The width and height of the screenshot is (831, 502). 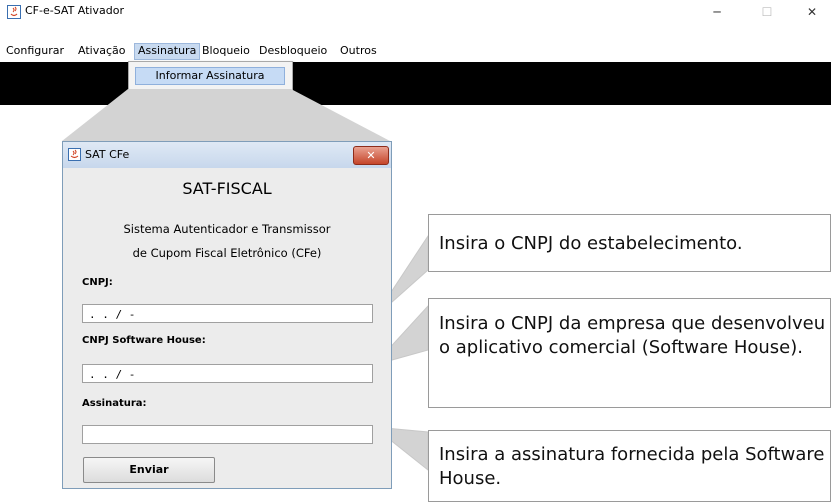 I want to click on dialog-heading: SAT-FISCAL, so click(x=227, y=188).